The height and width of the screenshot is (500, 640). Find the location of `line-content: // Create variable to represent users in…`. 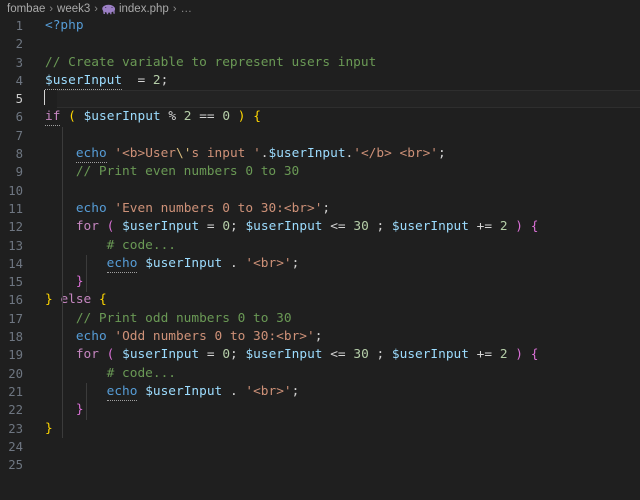

line-content: // Create variable to represent users in… is located at coordinates (340, 63).